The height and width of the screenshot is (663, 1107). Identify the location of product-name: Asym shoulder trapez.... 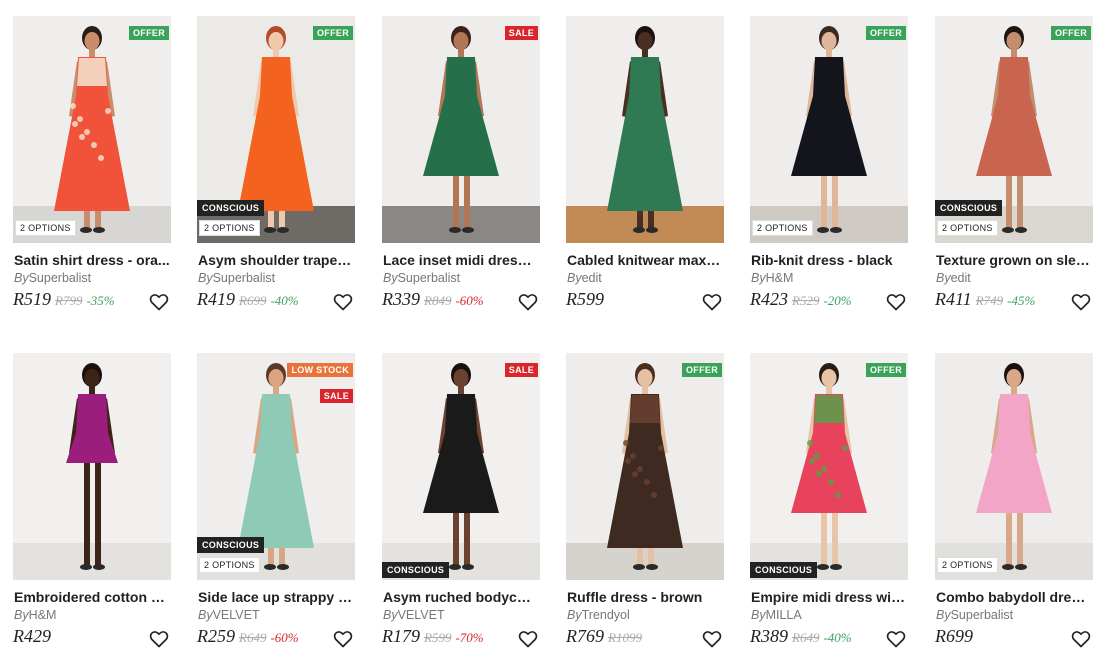
(276, 260).